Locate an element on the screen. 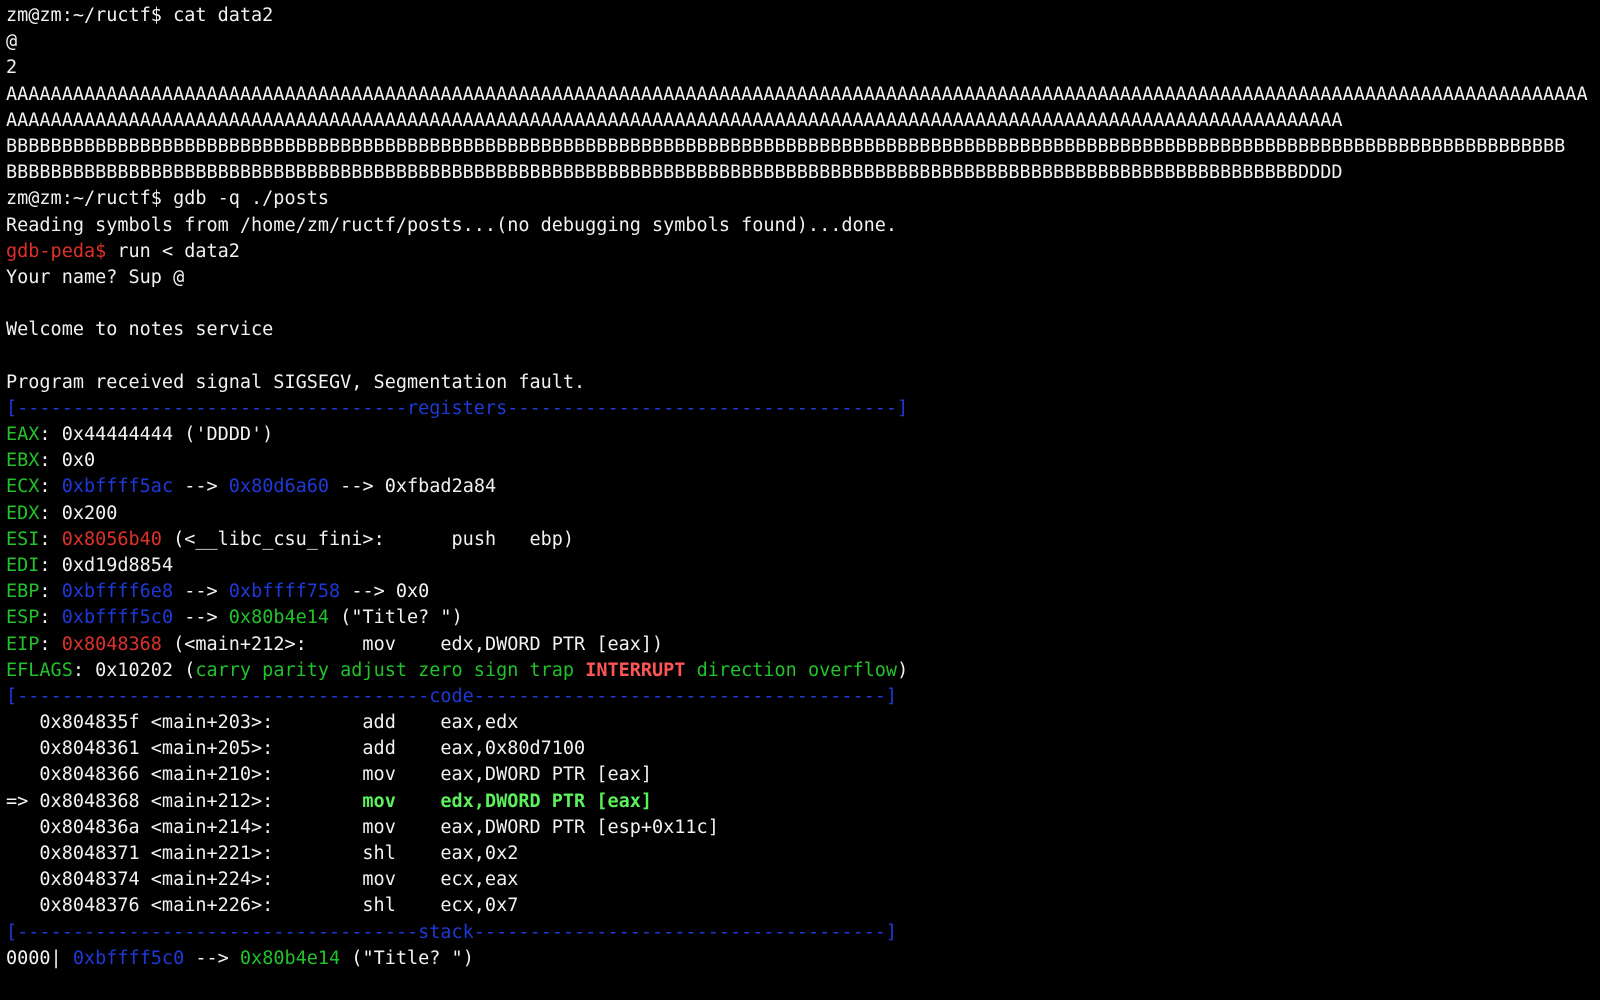  terminal-line: 2 is located at coordinates (801, 68).